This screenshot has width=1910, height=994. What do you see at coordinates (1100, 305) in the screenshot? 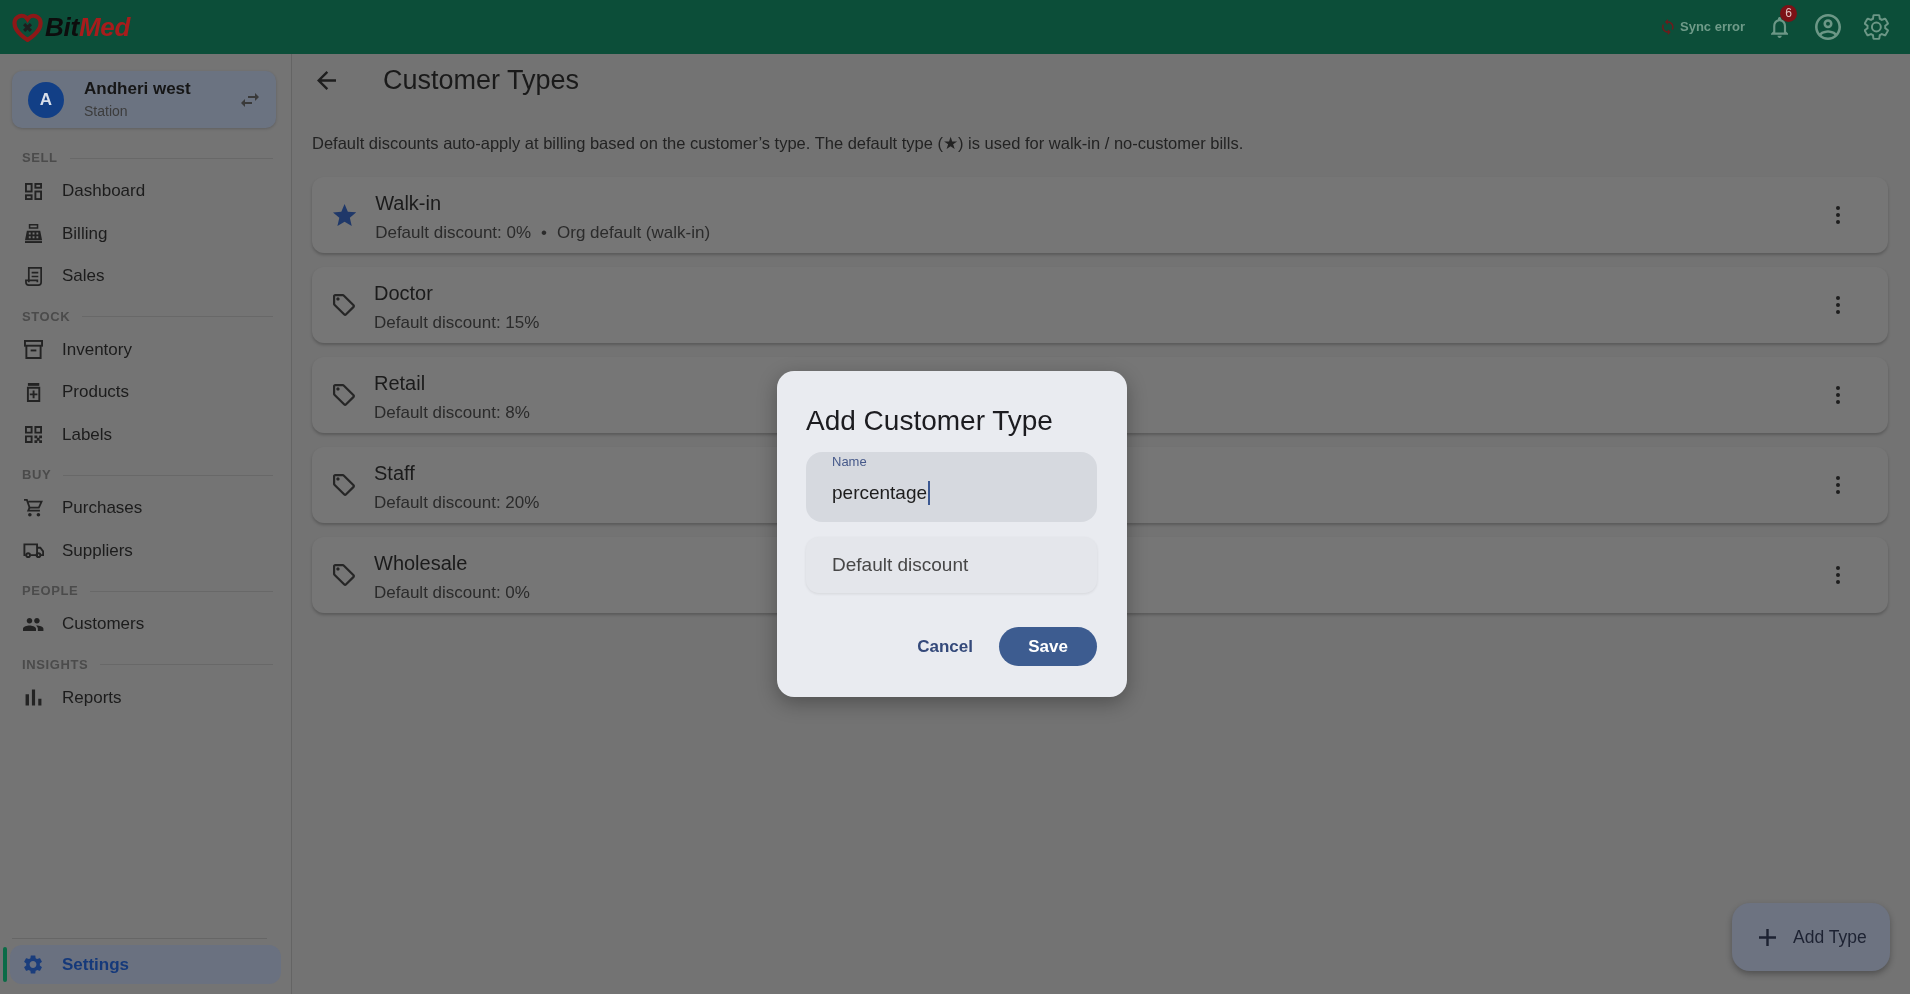
I see `customer-type-card: Doctor Default discount: 15%` at bounding box center [1100, 305].